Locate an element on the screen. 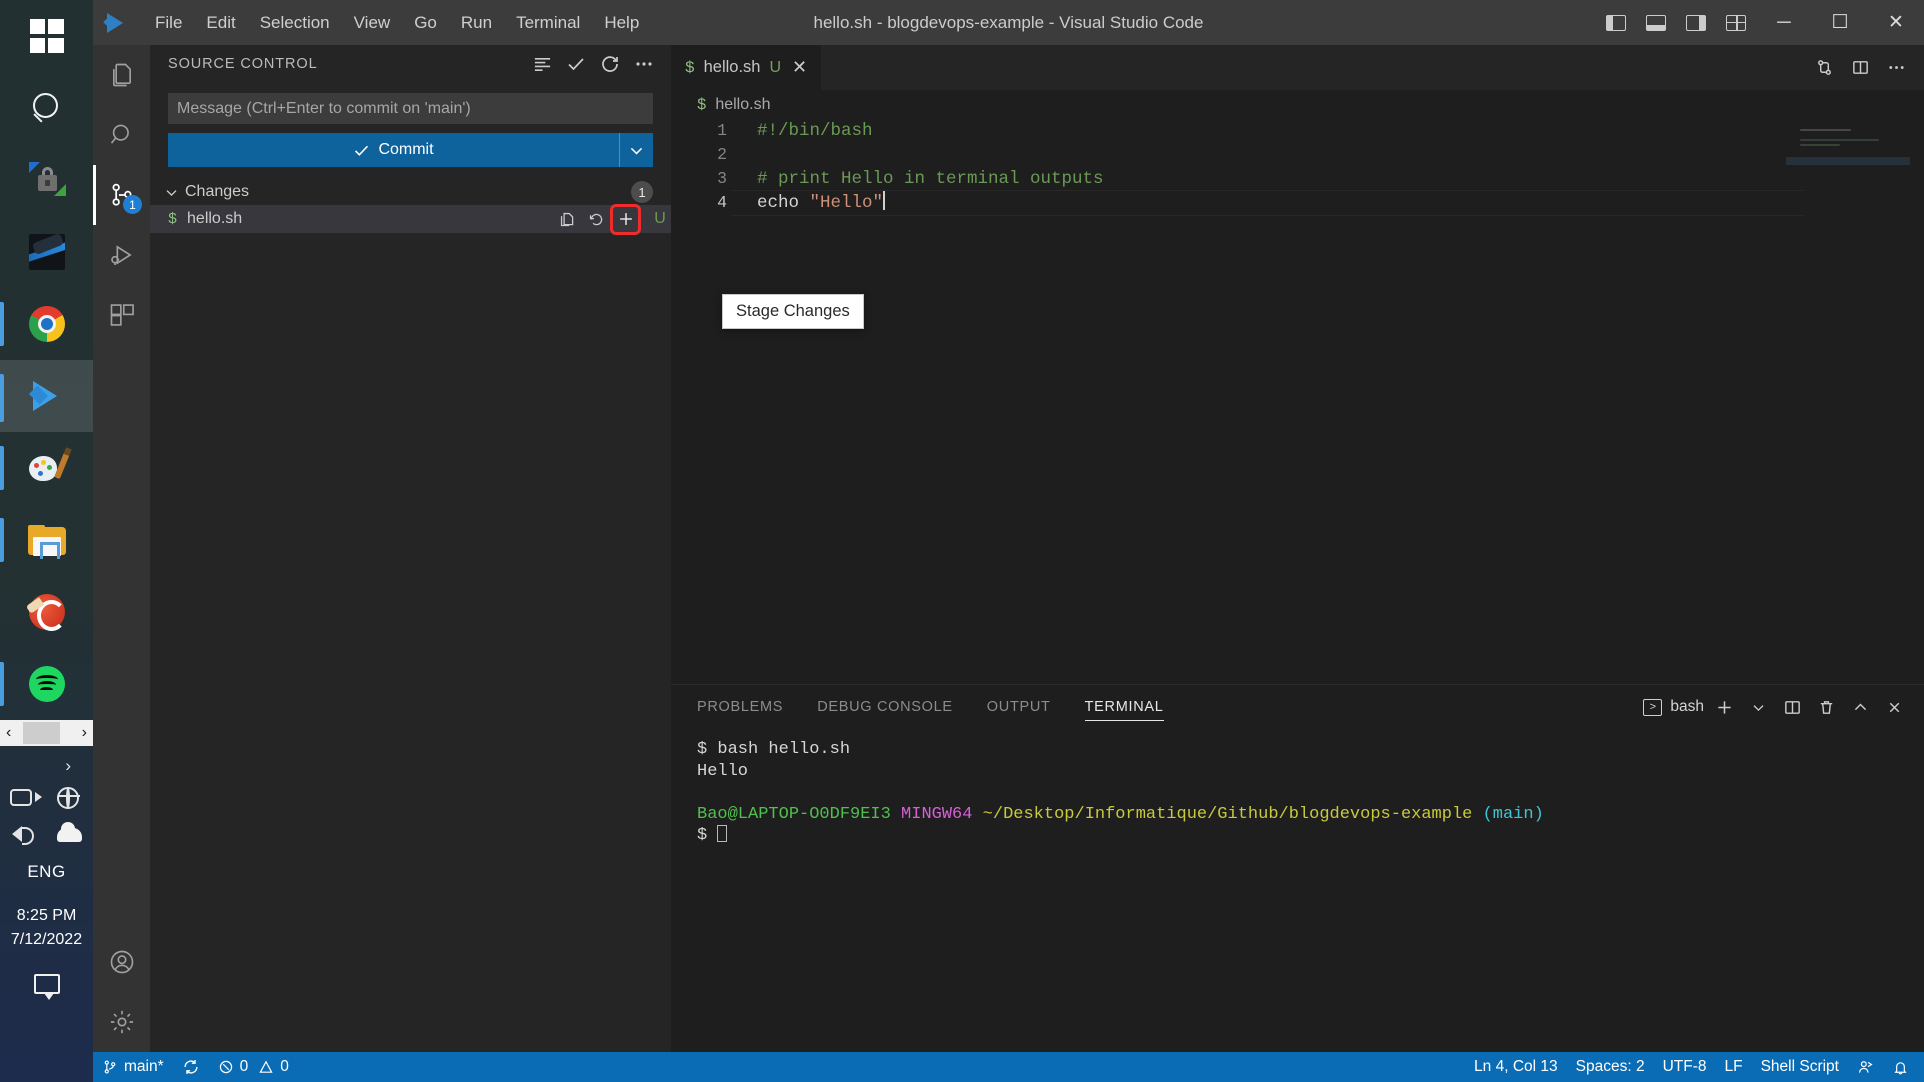 The image size is (1924, 1082). sidebar-item-explorer is located at coordinates (121, 75).